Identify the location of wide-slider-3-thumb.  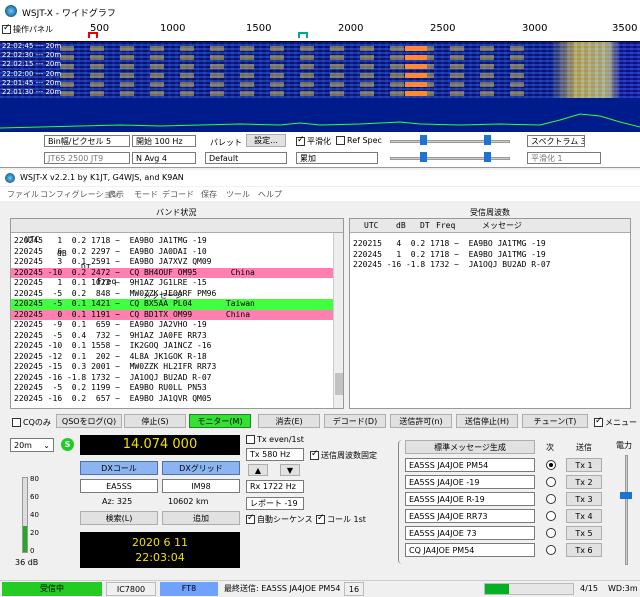
(423, 157).